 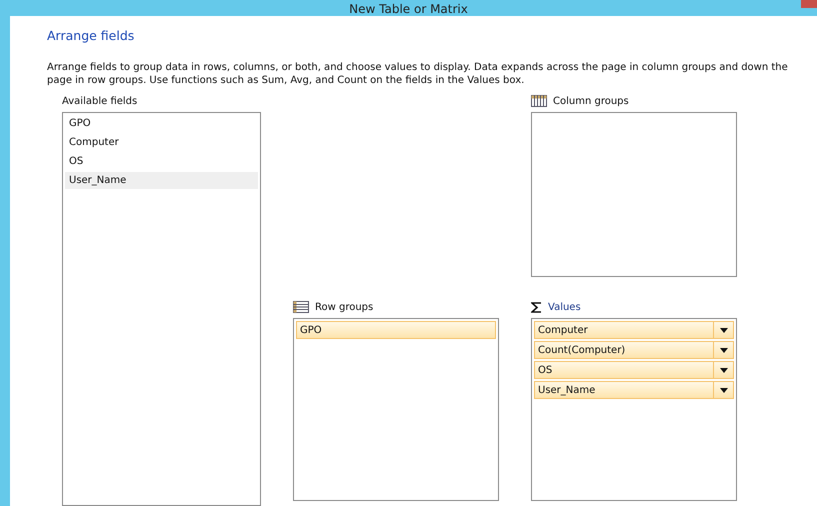 I want to click on available-fields-label: Available fields, so click(x=100, y=101).